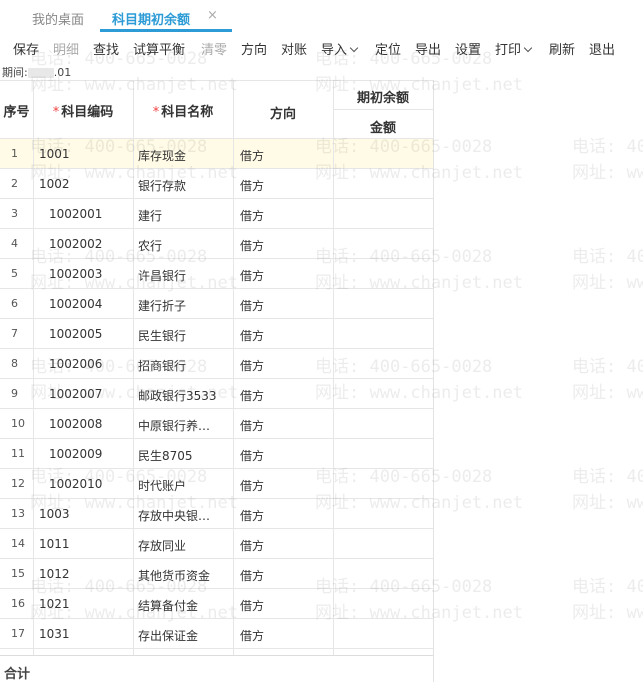 The image size is (643, 683). What do you see at coordinates (58, 18) in the screenshot?
I see `tab-my-desktop: 我的桌面` at bounding box center [58, 18].